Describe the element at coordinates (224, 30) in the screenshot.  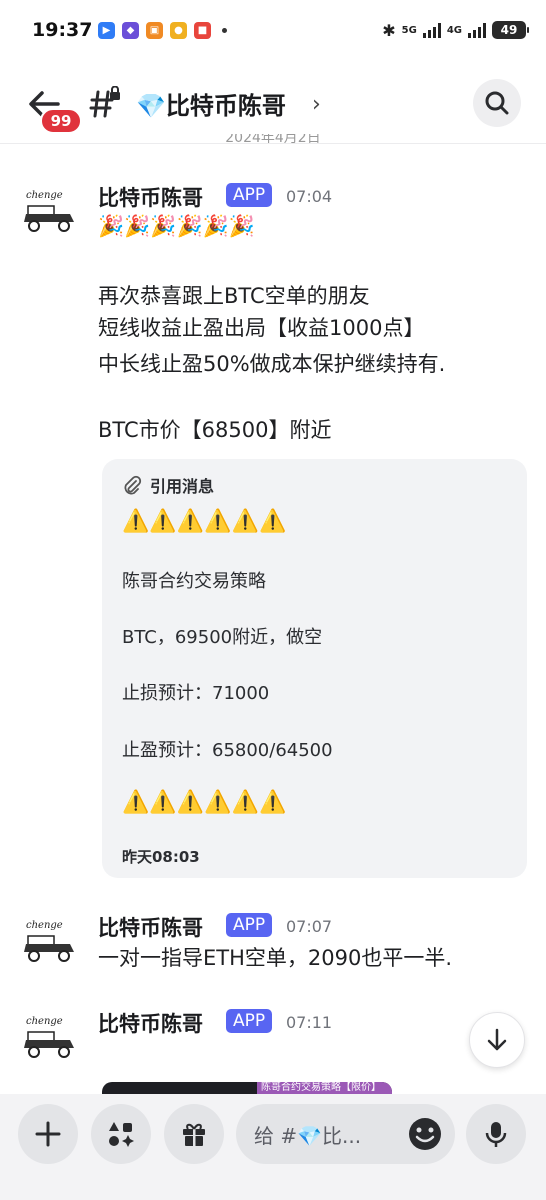
I see `more-notifications-dot` at that location.